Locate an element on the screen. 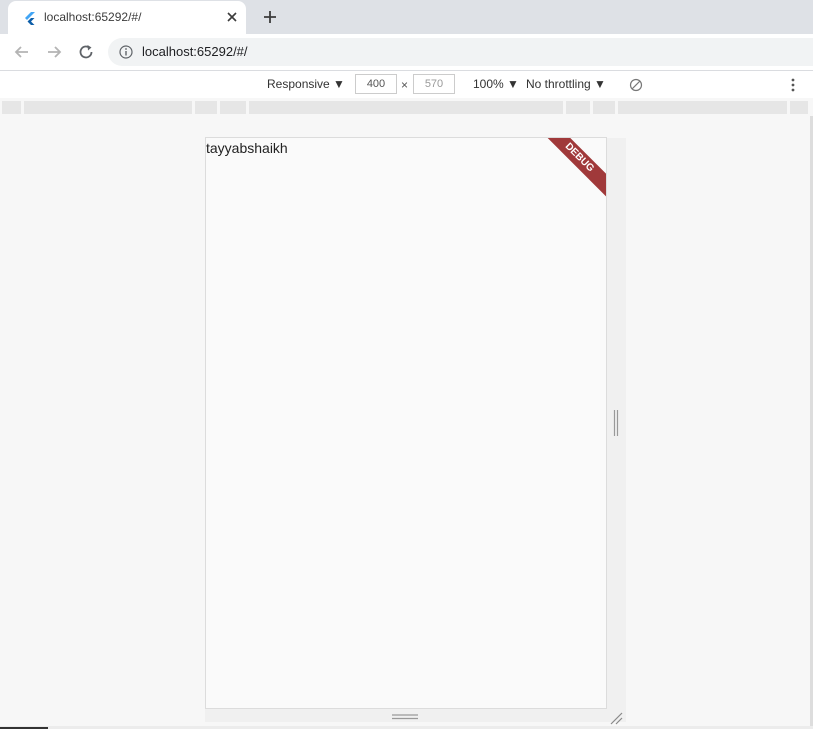 This screenshot has height=729, width=813. height-input: 570 is located at coordinates (434, 84).